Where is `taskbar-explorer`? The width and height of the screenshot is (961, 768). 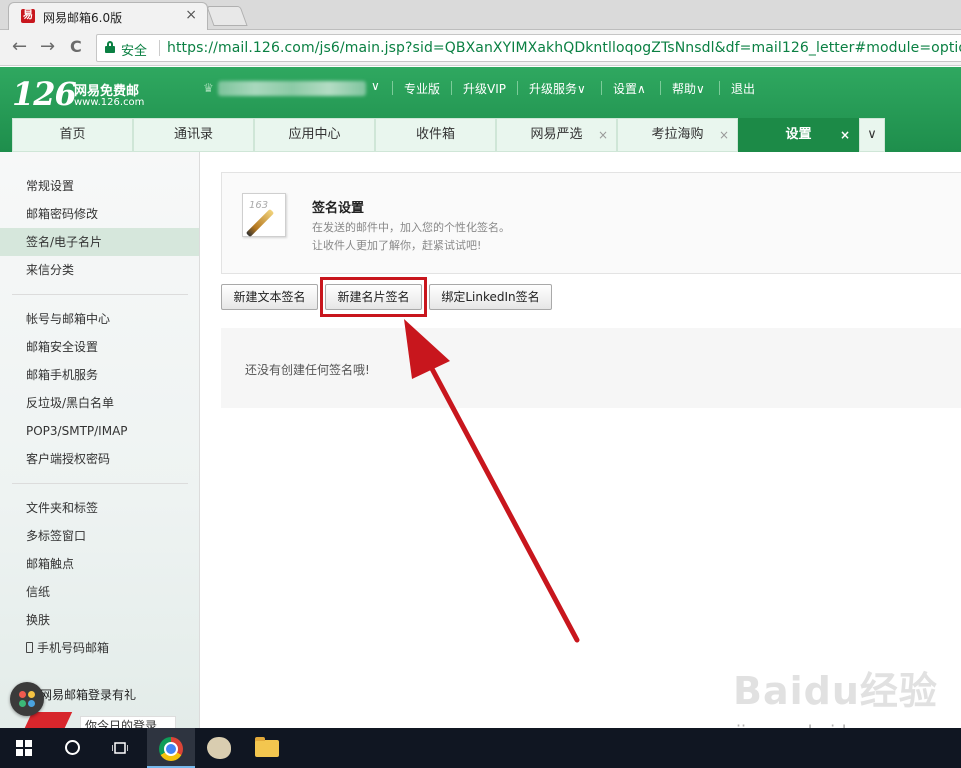 taskbar-explorer is located at coordinates (267, 748).